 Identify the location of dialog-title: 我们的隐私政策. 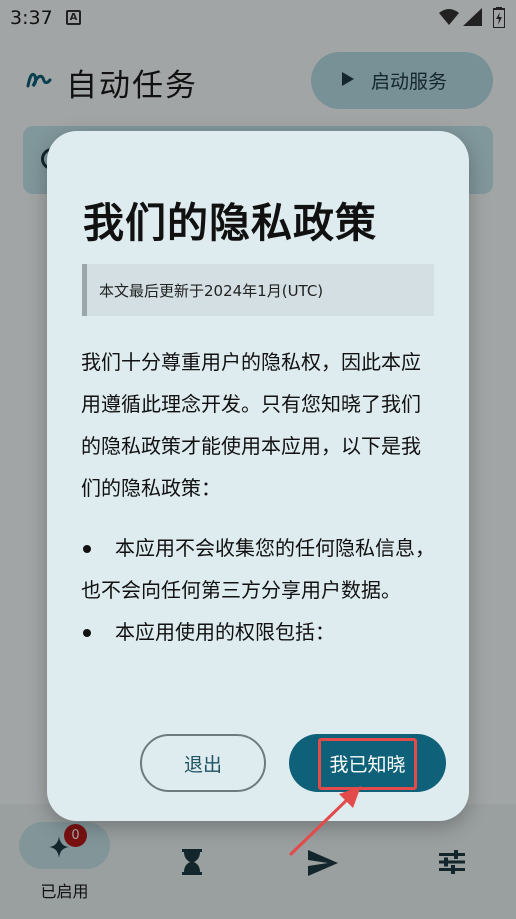
(230, 223).